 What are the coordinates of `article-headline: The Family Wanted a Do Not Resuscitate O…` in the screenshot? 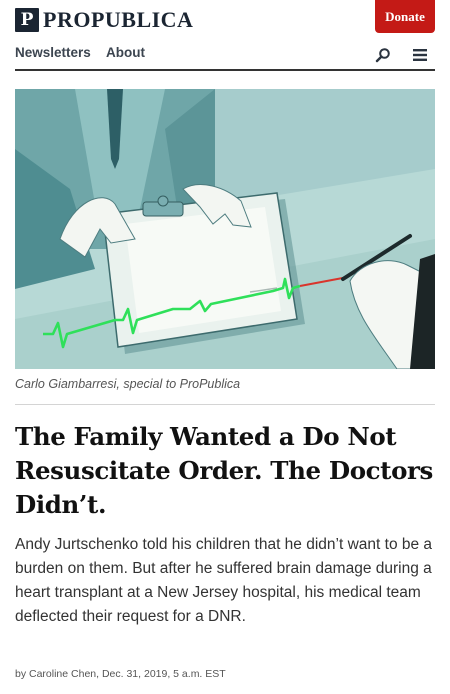 It's located at (224, 470).